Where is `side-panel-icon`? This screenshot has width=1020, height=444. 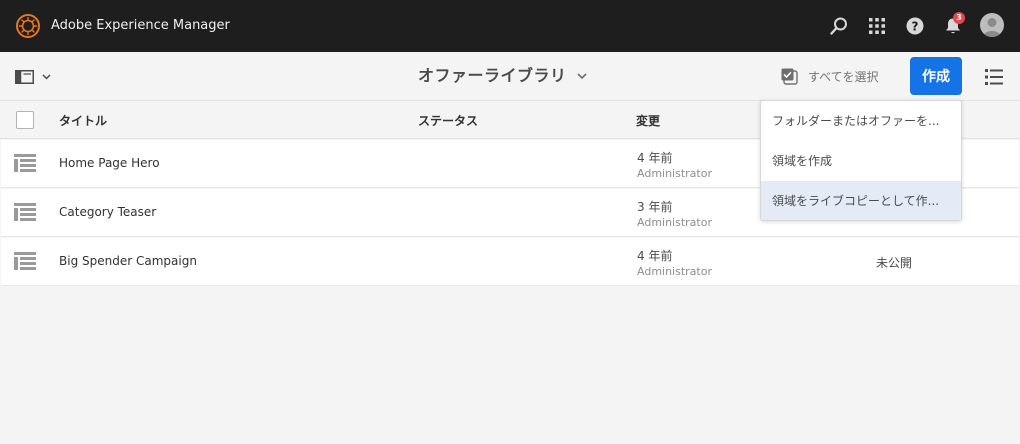 side-panel-icon is located at coordinates (24, 77).